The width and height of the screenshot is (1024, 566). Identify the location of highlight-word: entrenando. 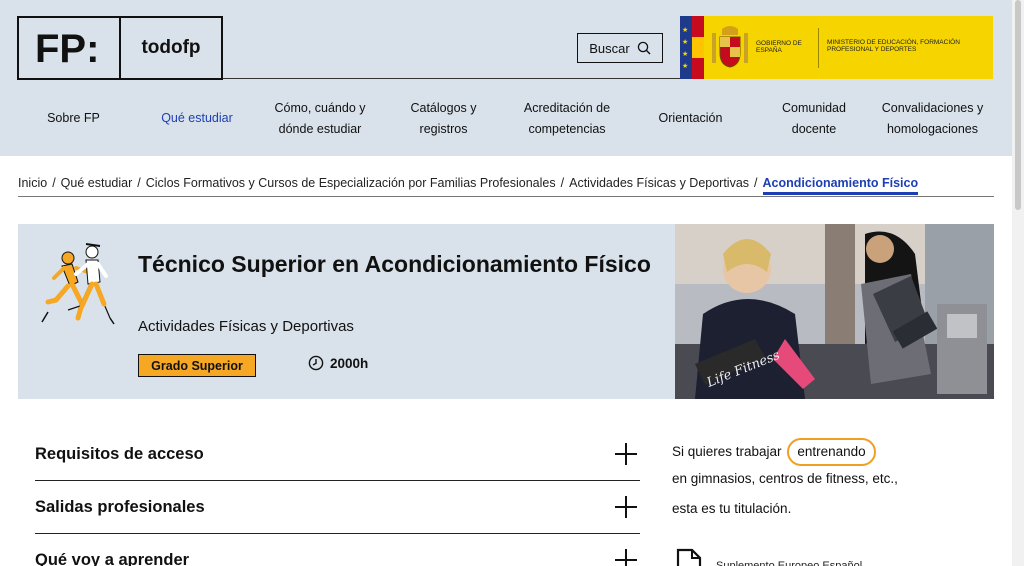
(831, 452).